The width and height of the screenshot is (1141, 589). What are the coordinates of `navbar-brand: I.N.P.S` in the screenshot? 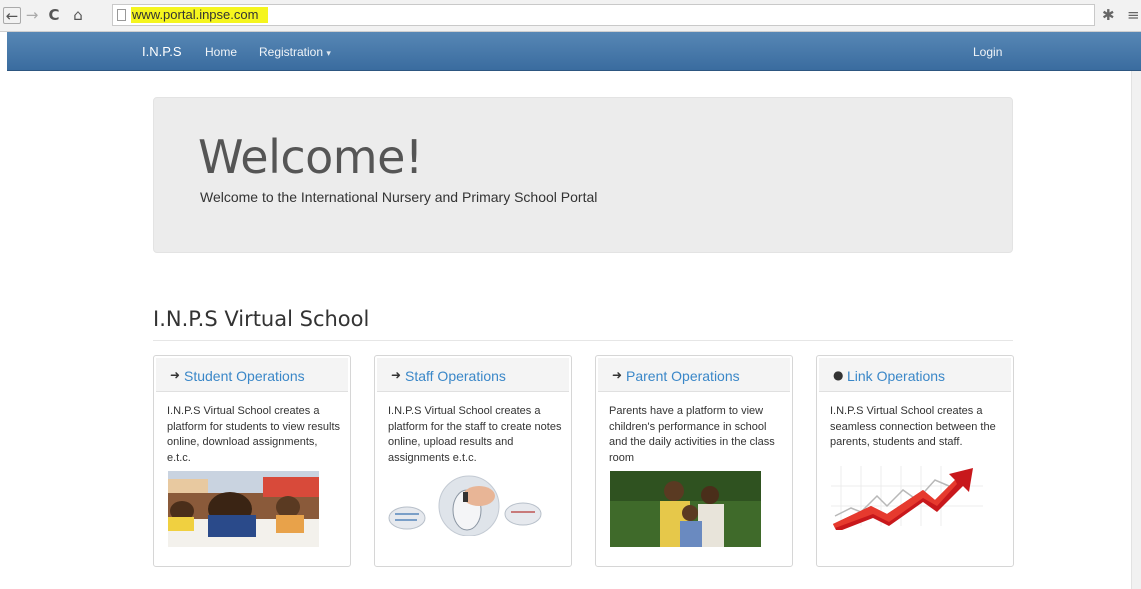 It's located at (162, 51).